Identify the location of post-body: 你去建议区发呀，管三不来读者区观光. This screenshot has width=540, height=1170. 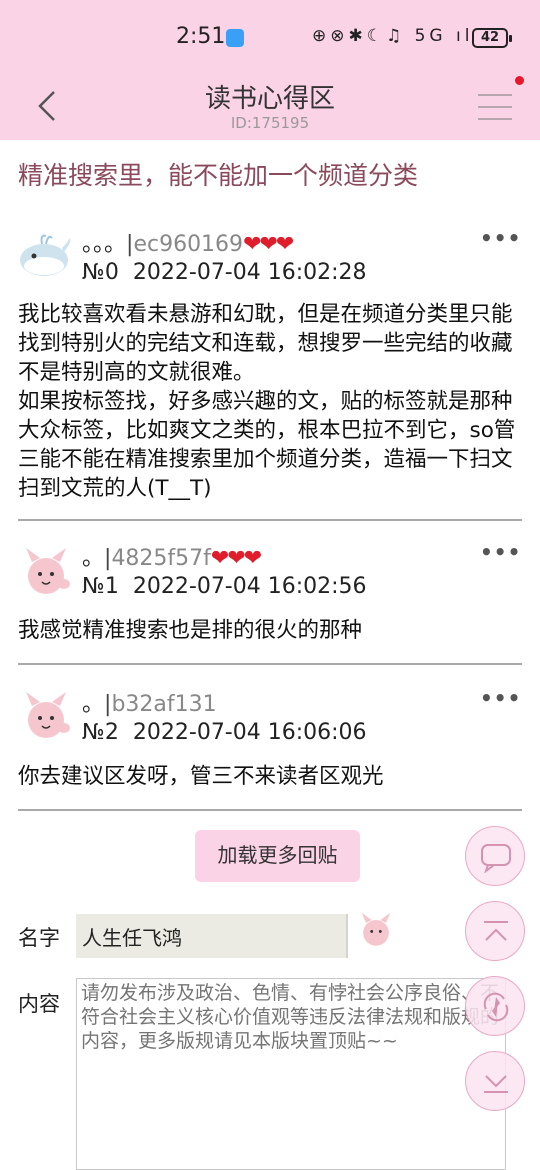
(201, 776).